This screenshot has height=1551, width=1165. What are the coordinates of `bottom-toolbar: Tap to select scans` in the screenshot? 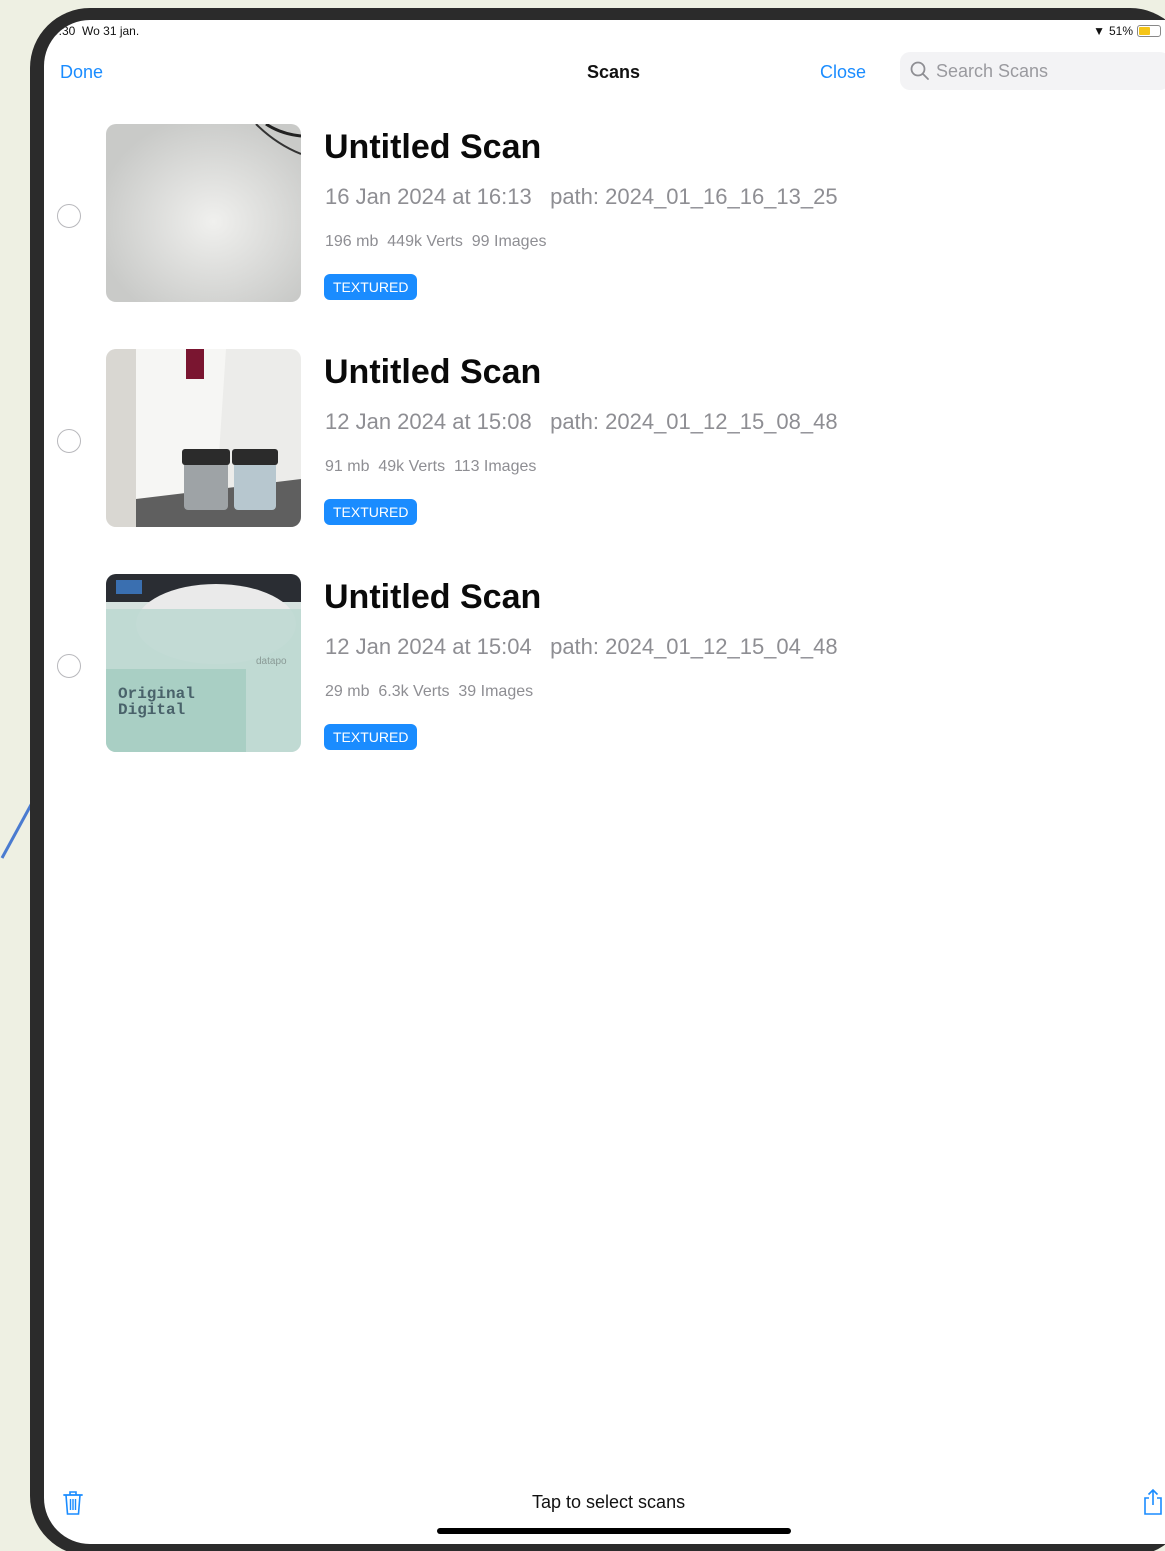 It's located at (604, 1514).